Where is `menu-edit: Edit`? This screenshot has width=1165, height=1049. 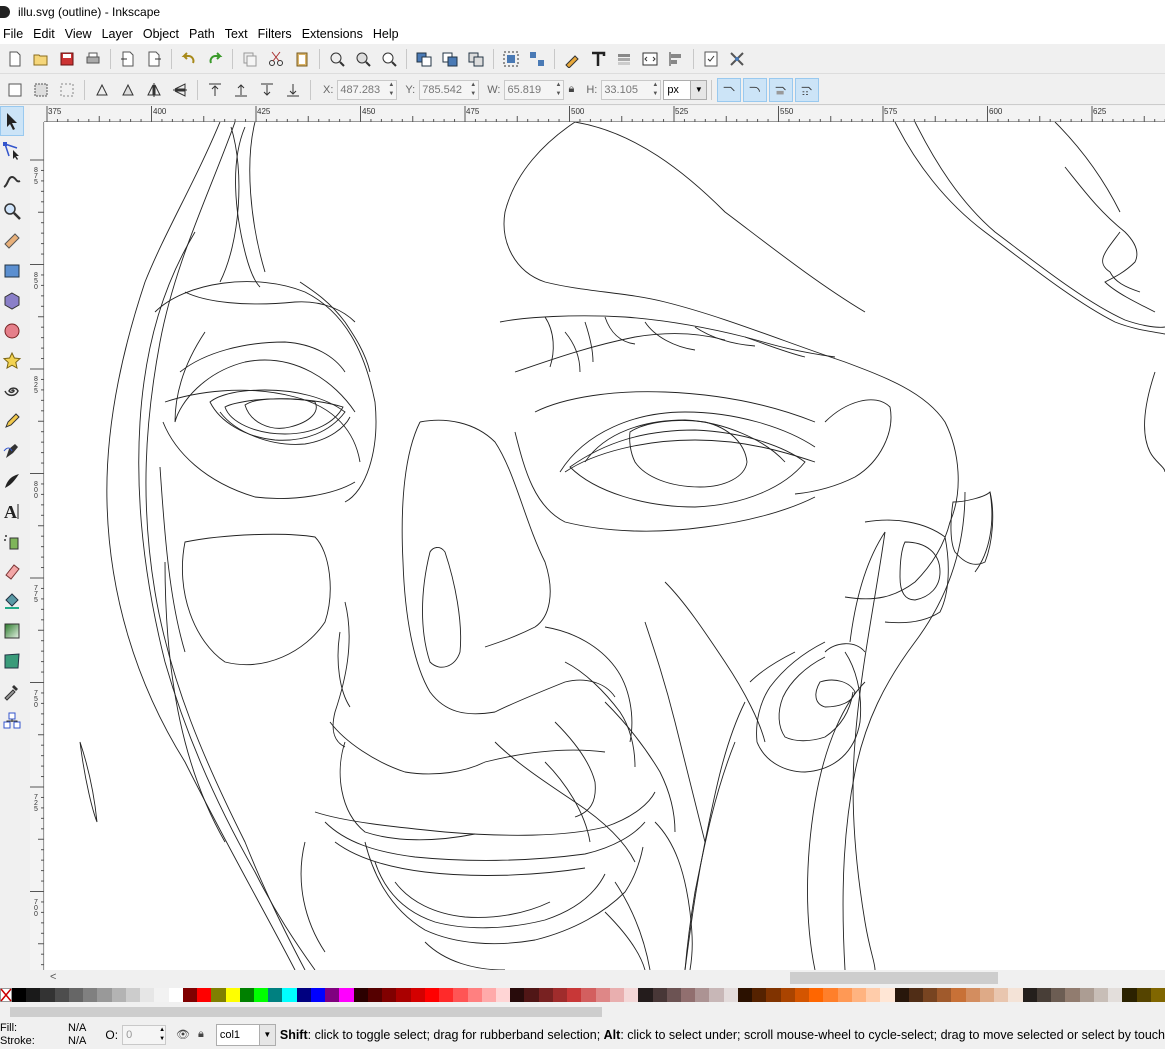
menu-edit: Edit is located at coordinates (45, 34).